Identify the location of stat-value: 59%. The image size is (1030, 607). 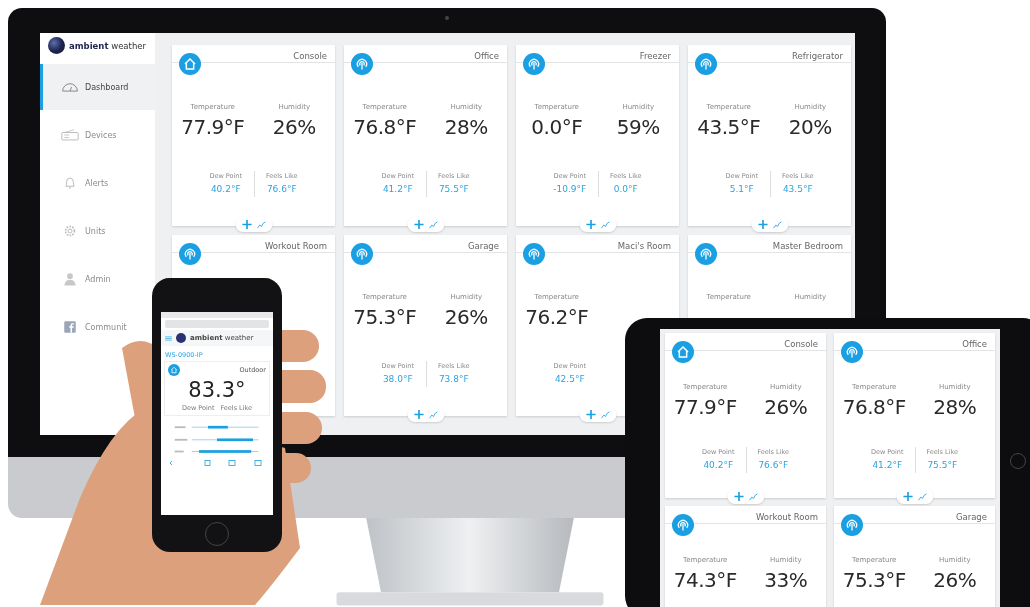
(638, 127).